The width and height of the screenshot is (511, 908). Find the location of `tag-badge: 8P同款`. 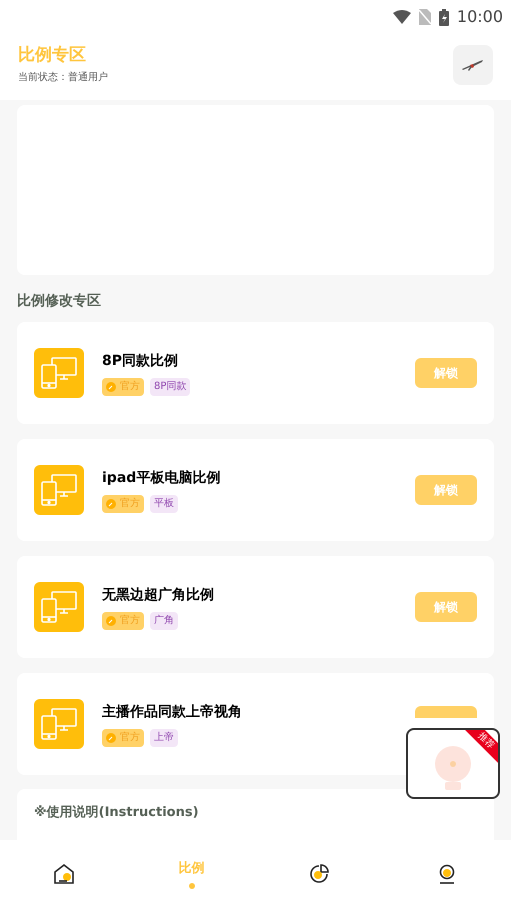

tag-badge: 8P同款 is located at coordinates (170, 387).